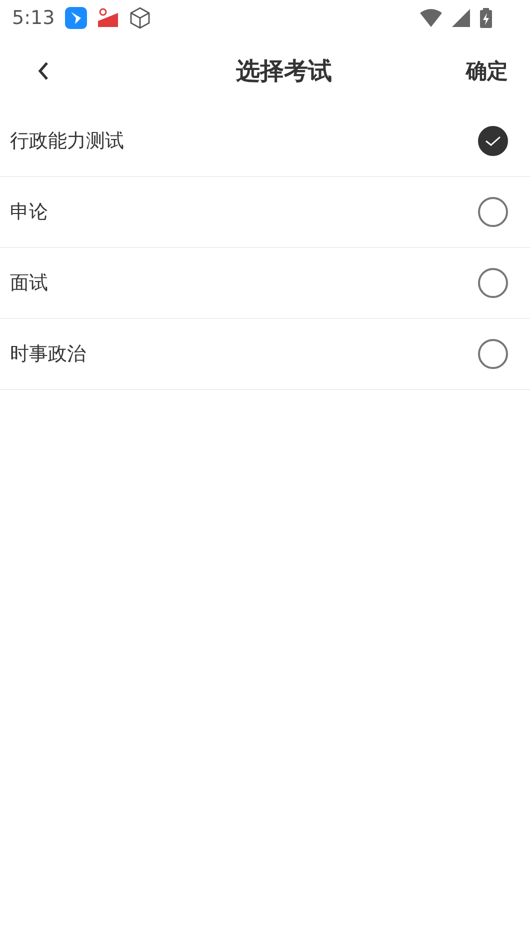  I want to click on battery-icon, so click(486, 18).